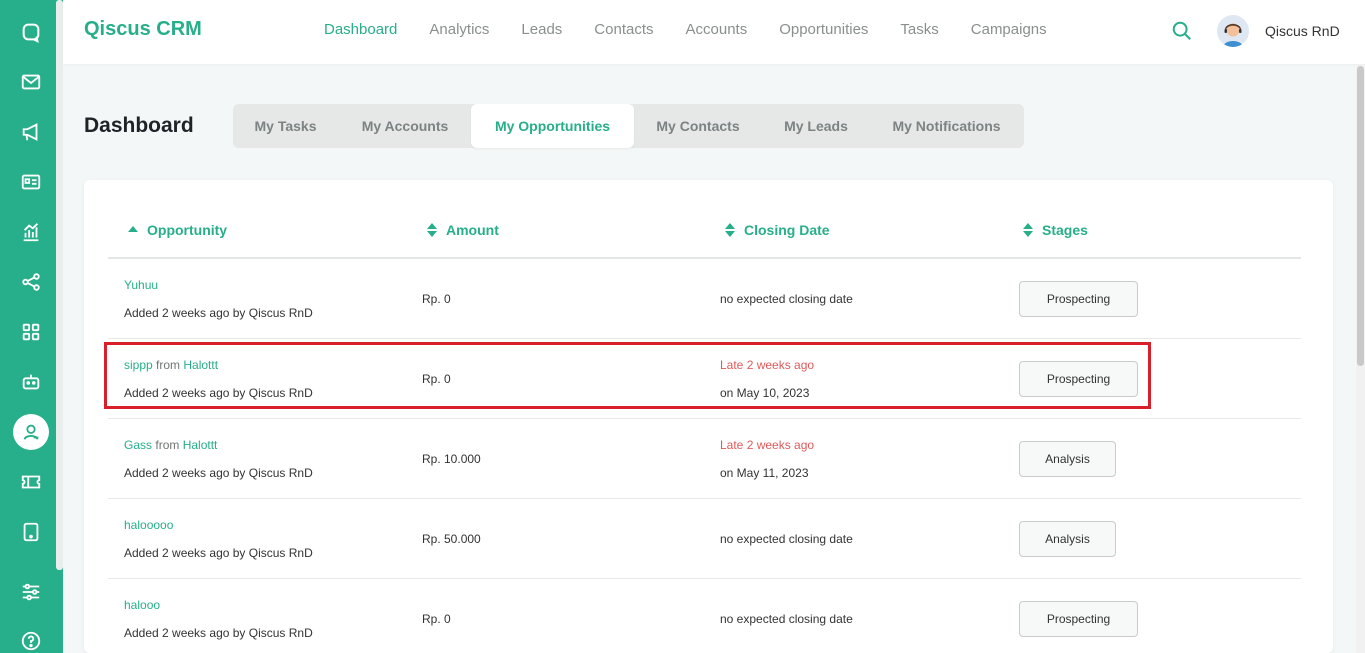  What do you see at coordinates (31, 432) in the screenshot?
I see `crm-user-icon` at bounding box center [31, 432].